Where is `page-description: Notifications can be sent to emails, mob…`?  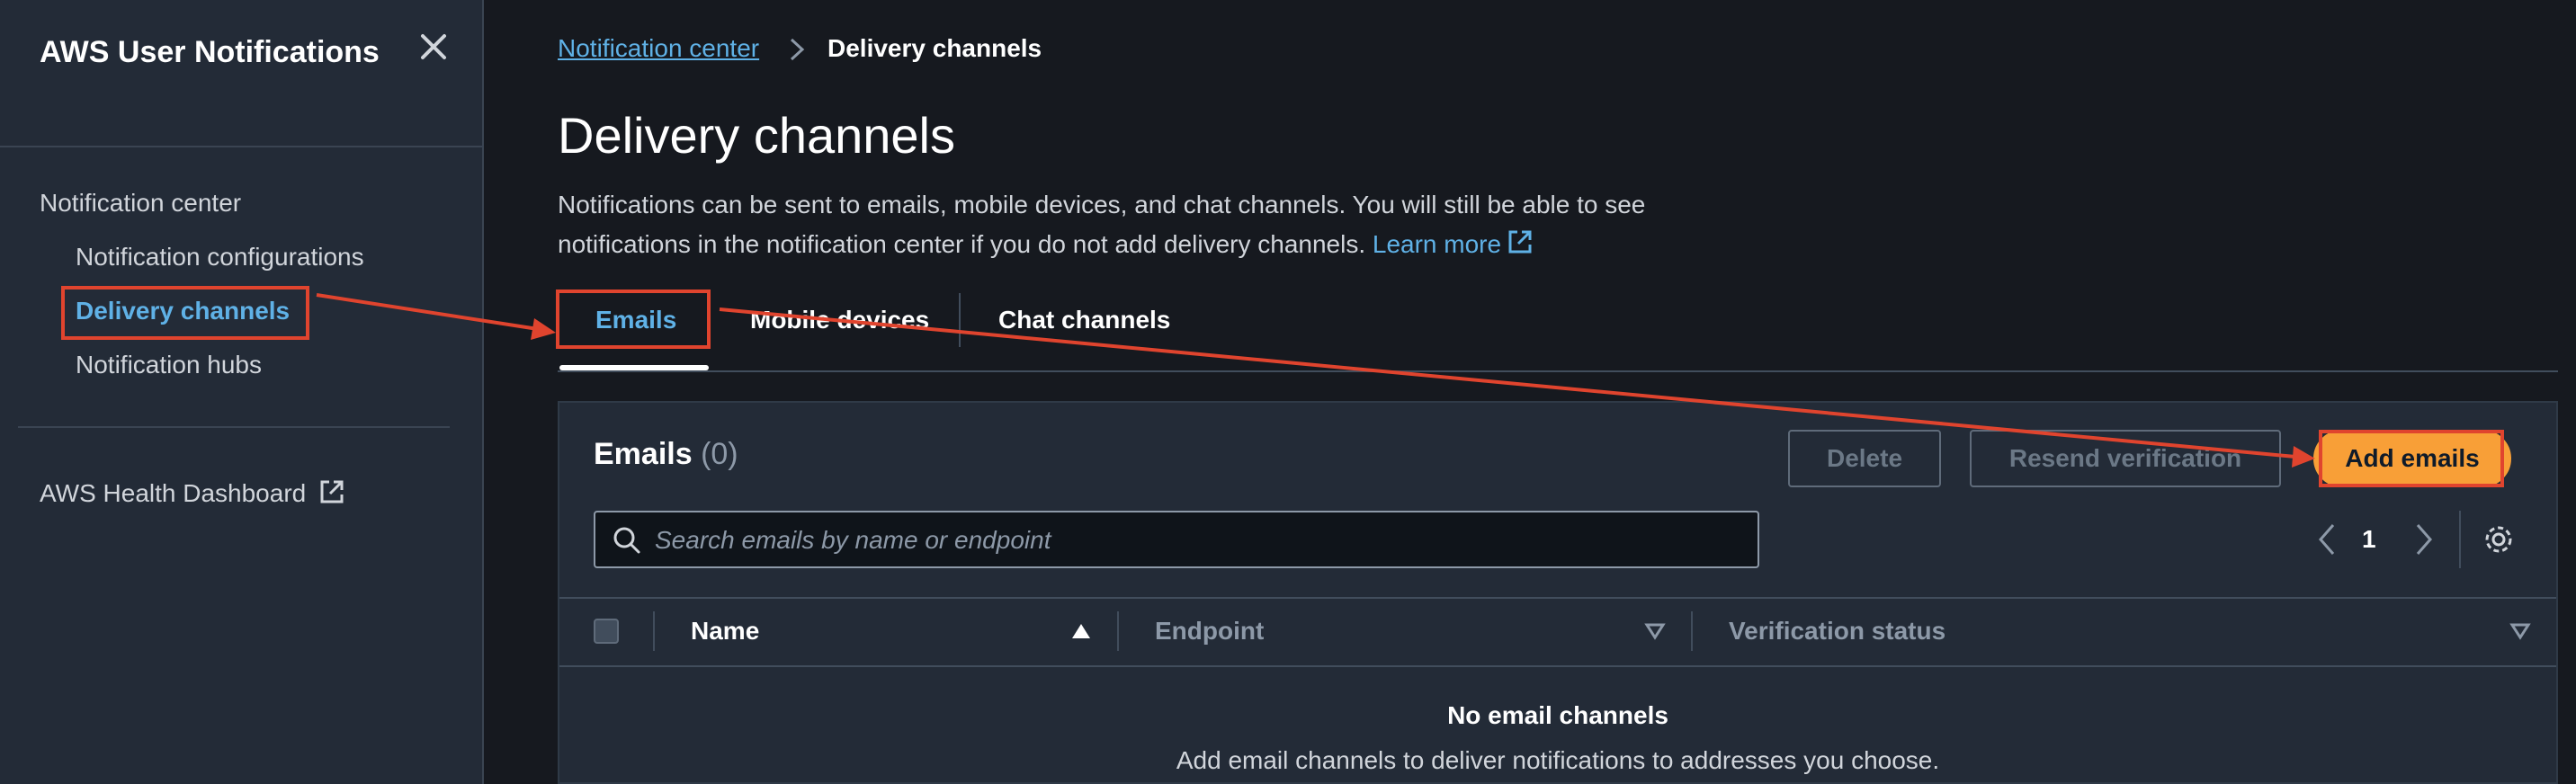 page-description: Notifications can be sent to emails, mob… is located at coordinates (1106, 225).